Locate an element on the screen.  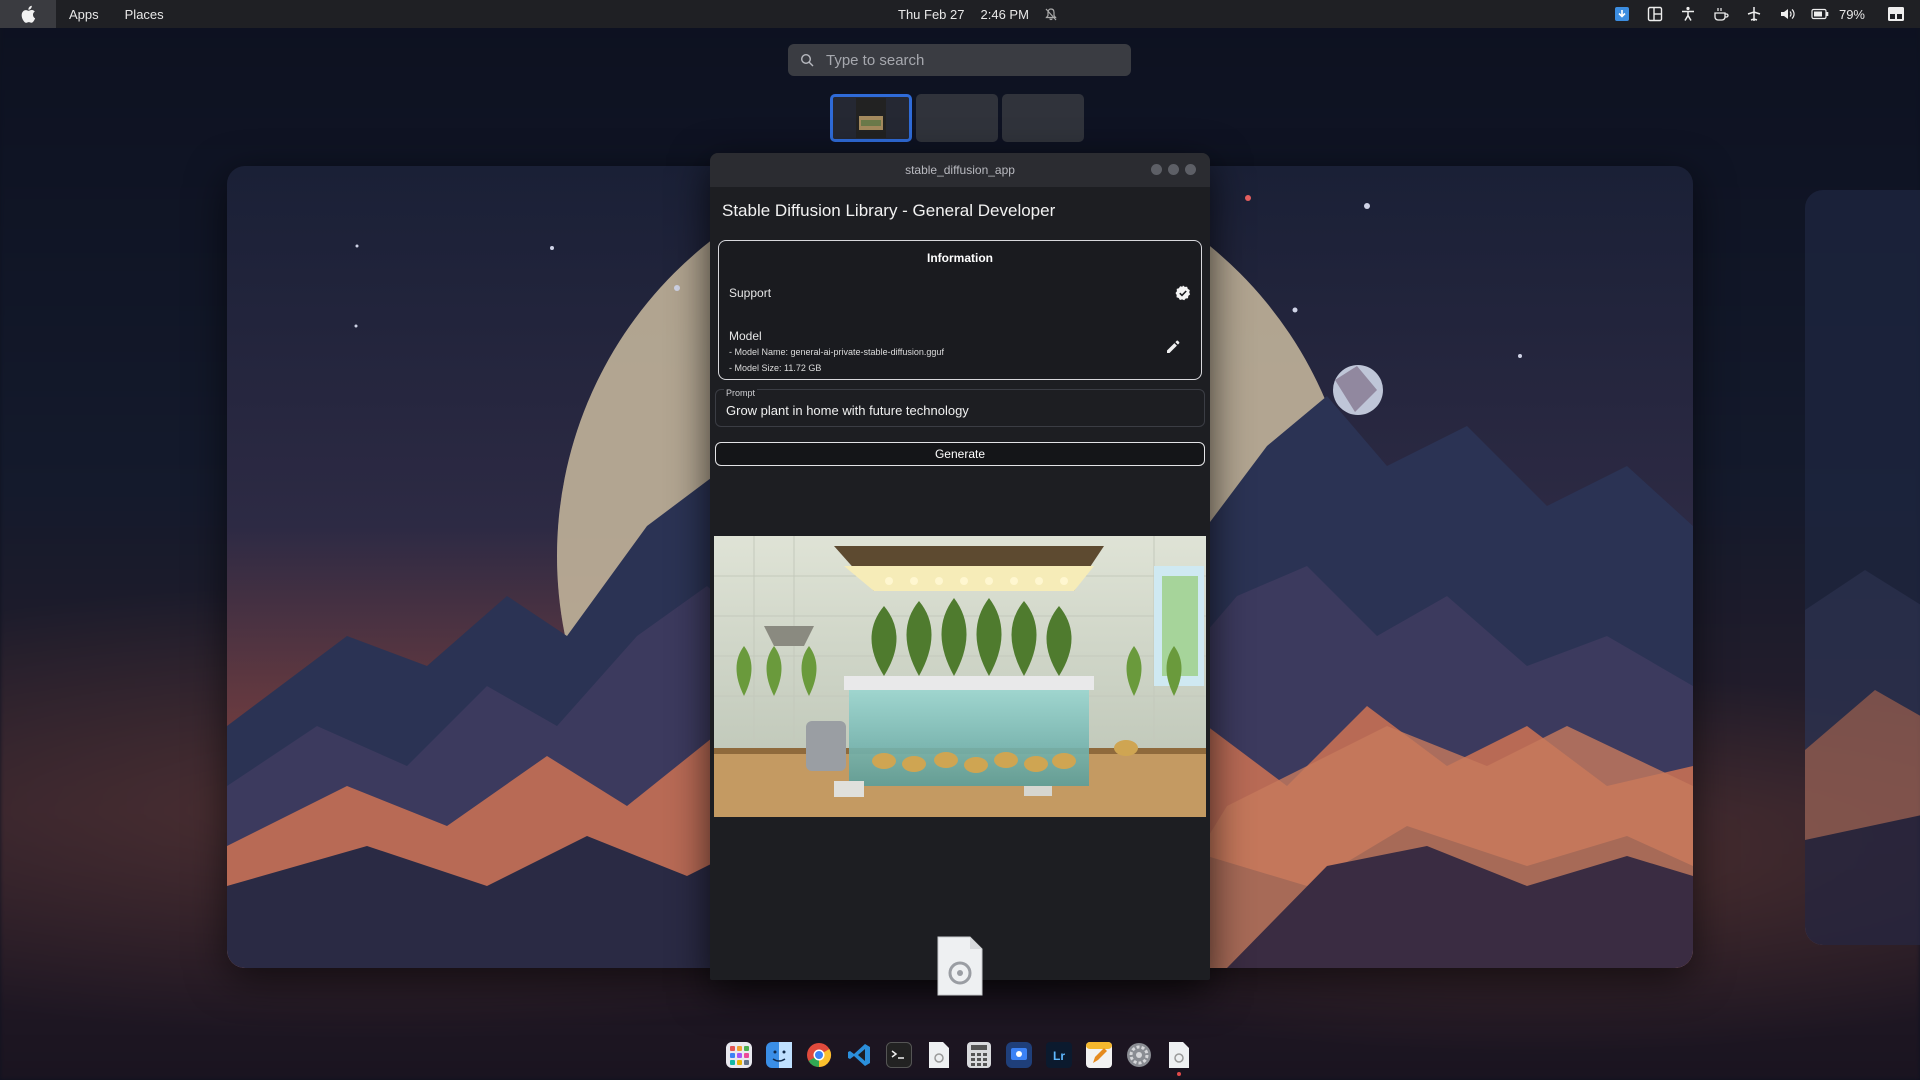
top-bar: Apps Places Thu Feb 27 2:46 PM 79% is located at coordinates (960, 14).